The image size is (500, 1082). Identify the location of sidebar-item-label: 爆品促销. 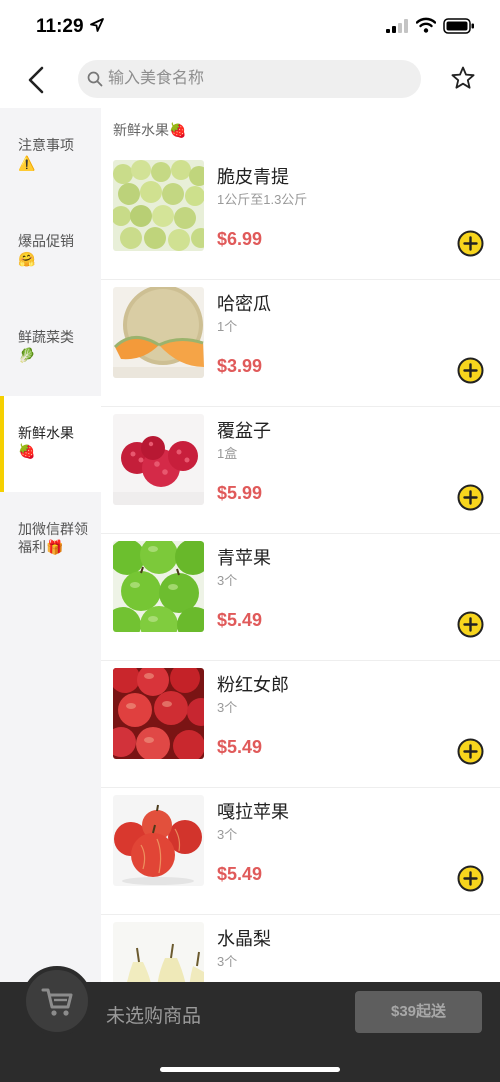
(46, 241).